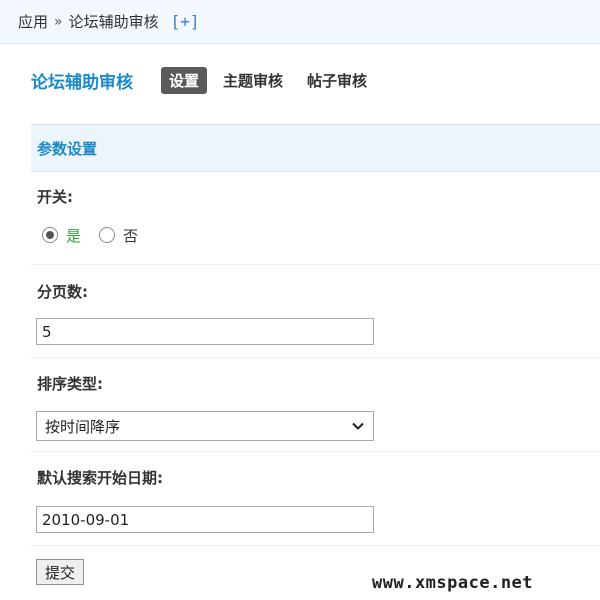 The image size is (600, 600). I want to click on sort-type-select: 按时间降序, so click(205, 426).